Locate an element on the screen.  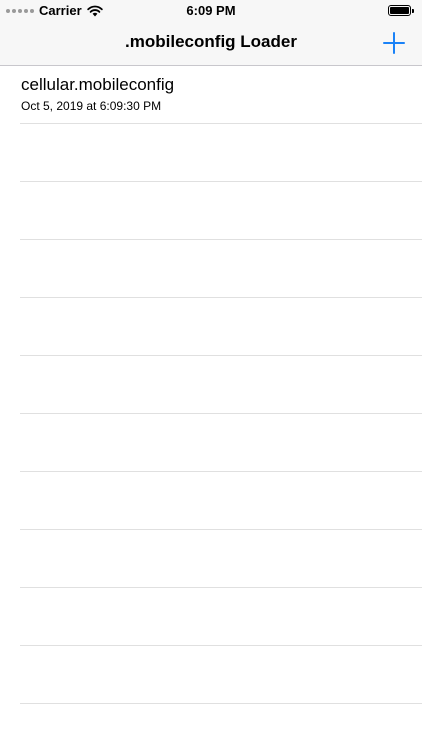
navigation-bar: .mobileconfig Loader is located at coordinates (211, 43).